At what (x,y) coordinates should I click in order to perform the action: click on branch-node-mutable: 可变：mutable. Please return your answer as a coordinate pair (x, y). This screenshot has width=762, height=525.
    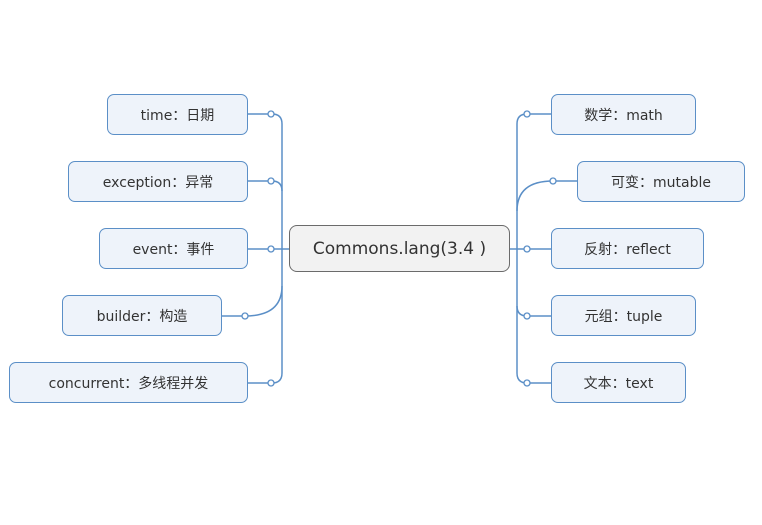
    Looking at the image, I should click on (661, 181).